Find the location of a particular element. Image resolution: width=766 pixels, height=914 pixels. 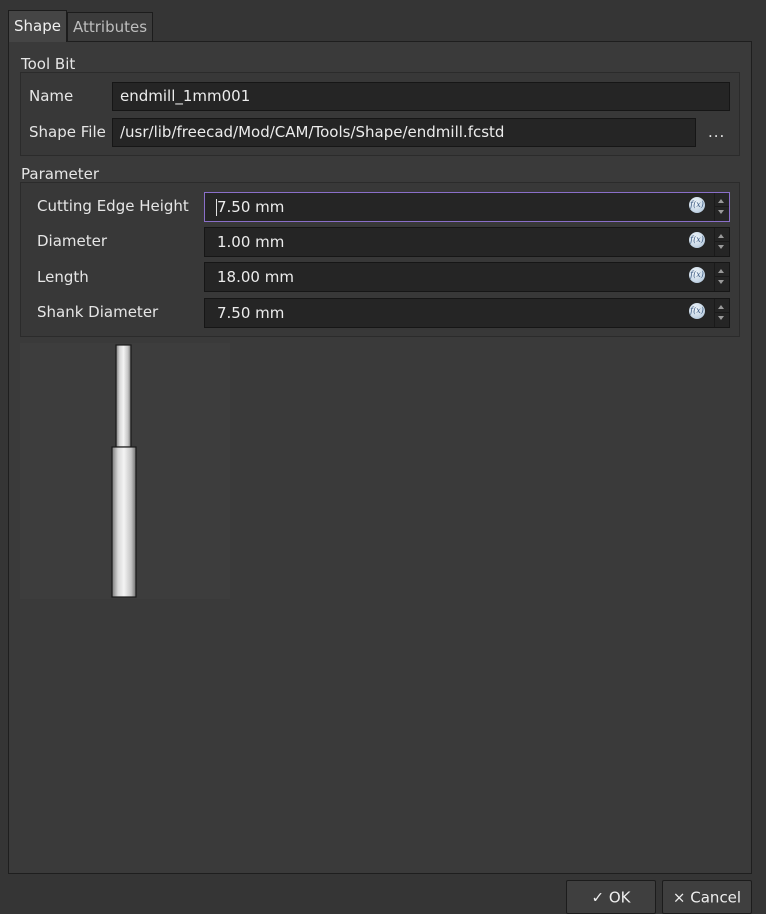

diameter-input: 1.00 mm f(x) is located at coordinates (467, 242).